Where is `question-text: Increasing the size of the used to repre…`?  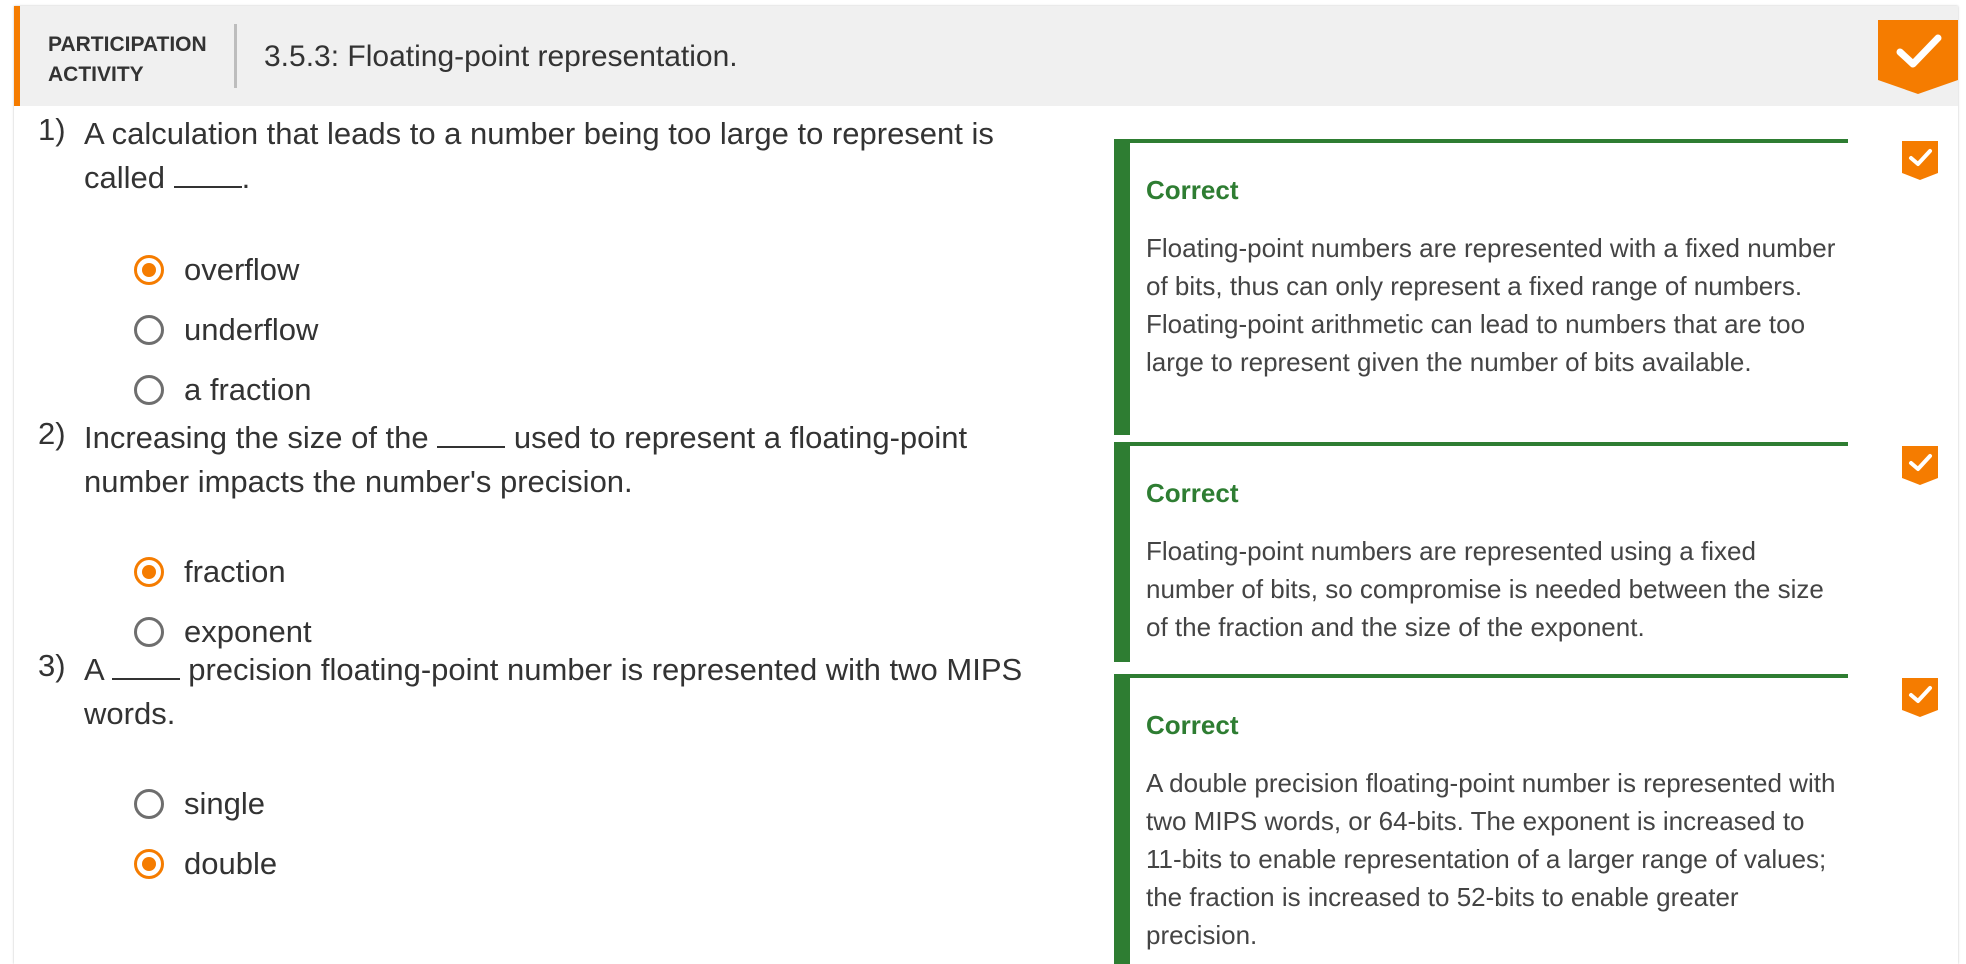
question-text: Increasing the size of the used to repre… is located at coordinates (564, 460).